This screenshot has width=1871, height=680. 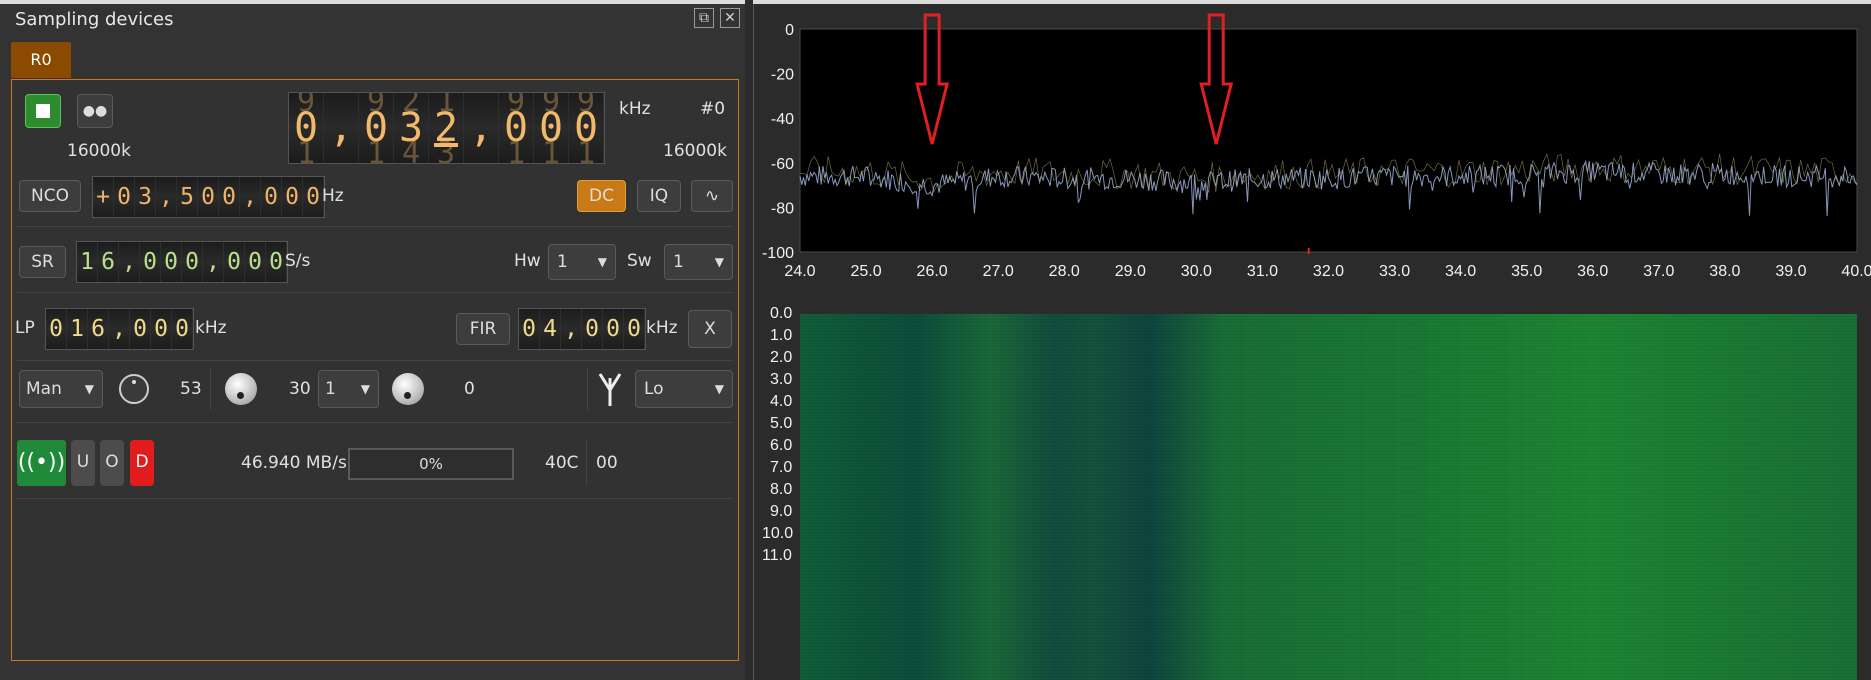 I want to click on antenna-value: Lo, so click(x=654, y=389).